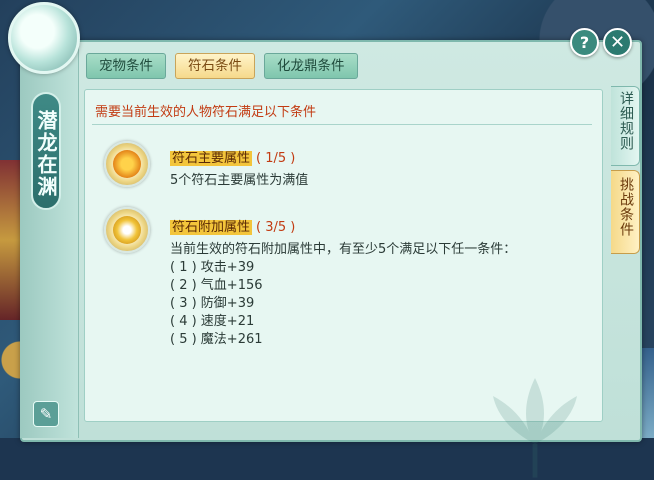 The image size is (654, 480). Describe the element at coordinates (46, 414) in the screenshot. I see `edit-icon: ✎` at that location.